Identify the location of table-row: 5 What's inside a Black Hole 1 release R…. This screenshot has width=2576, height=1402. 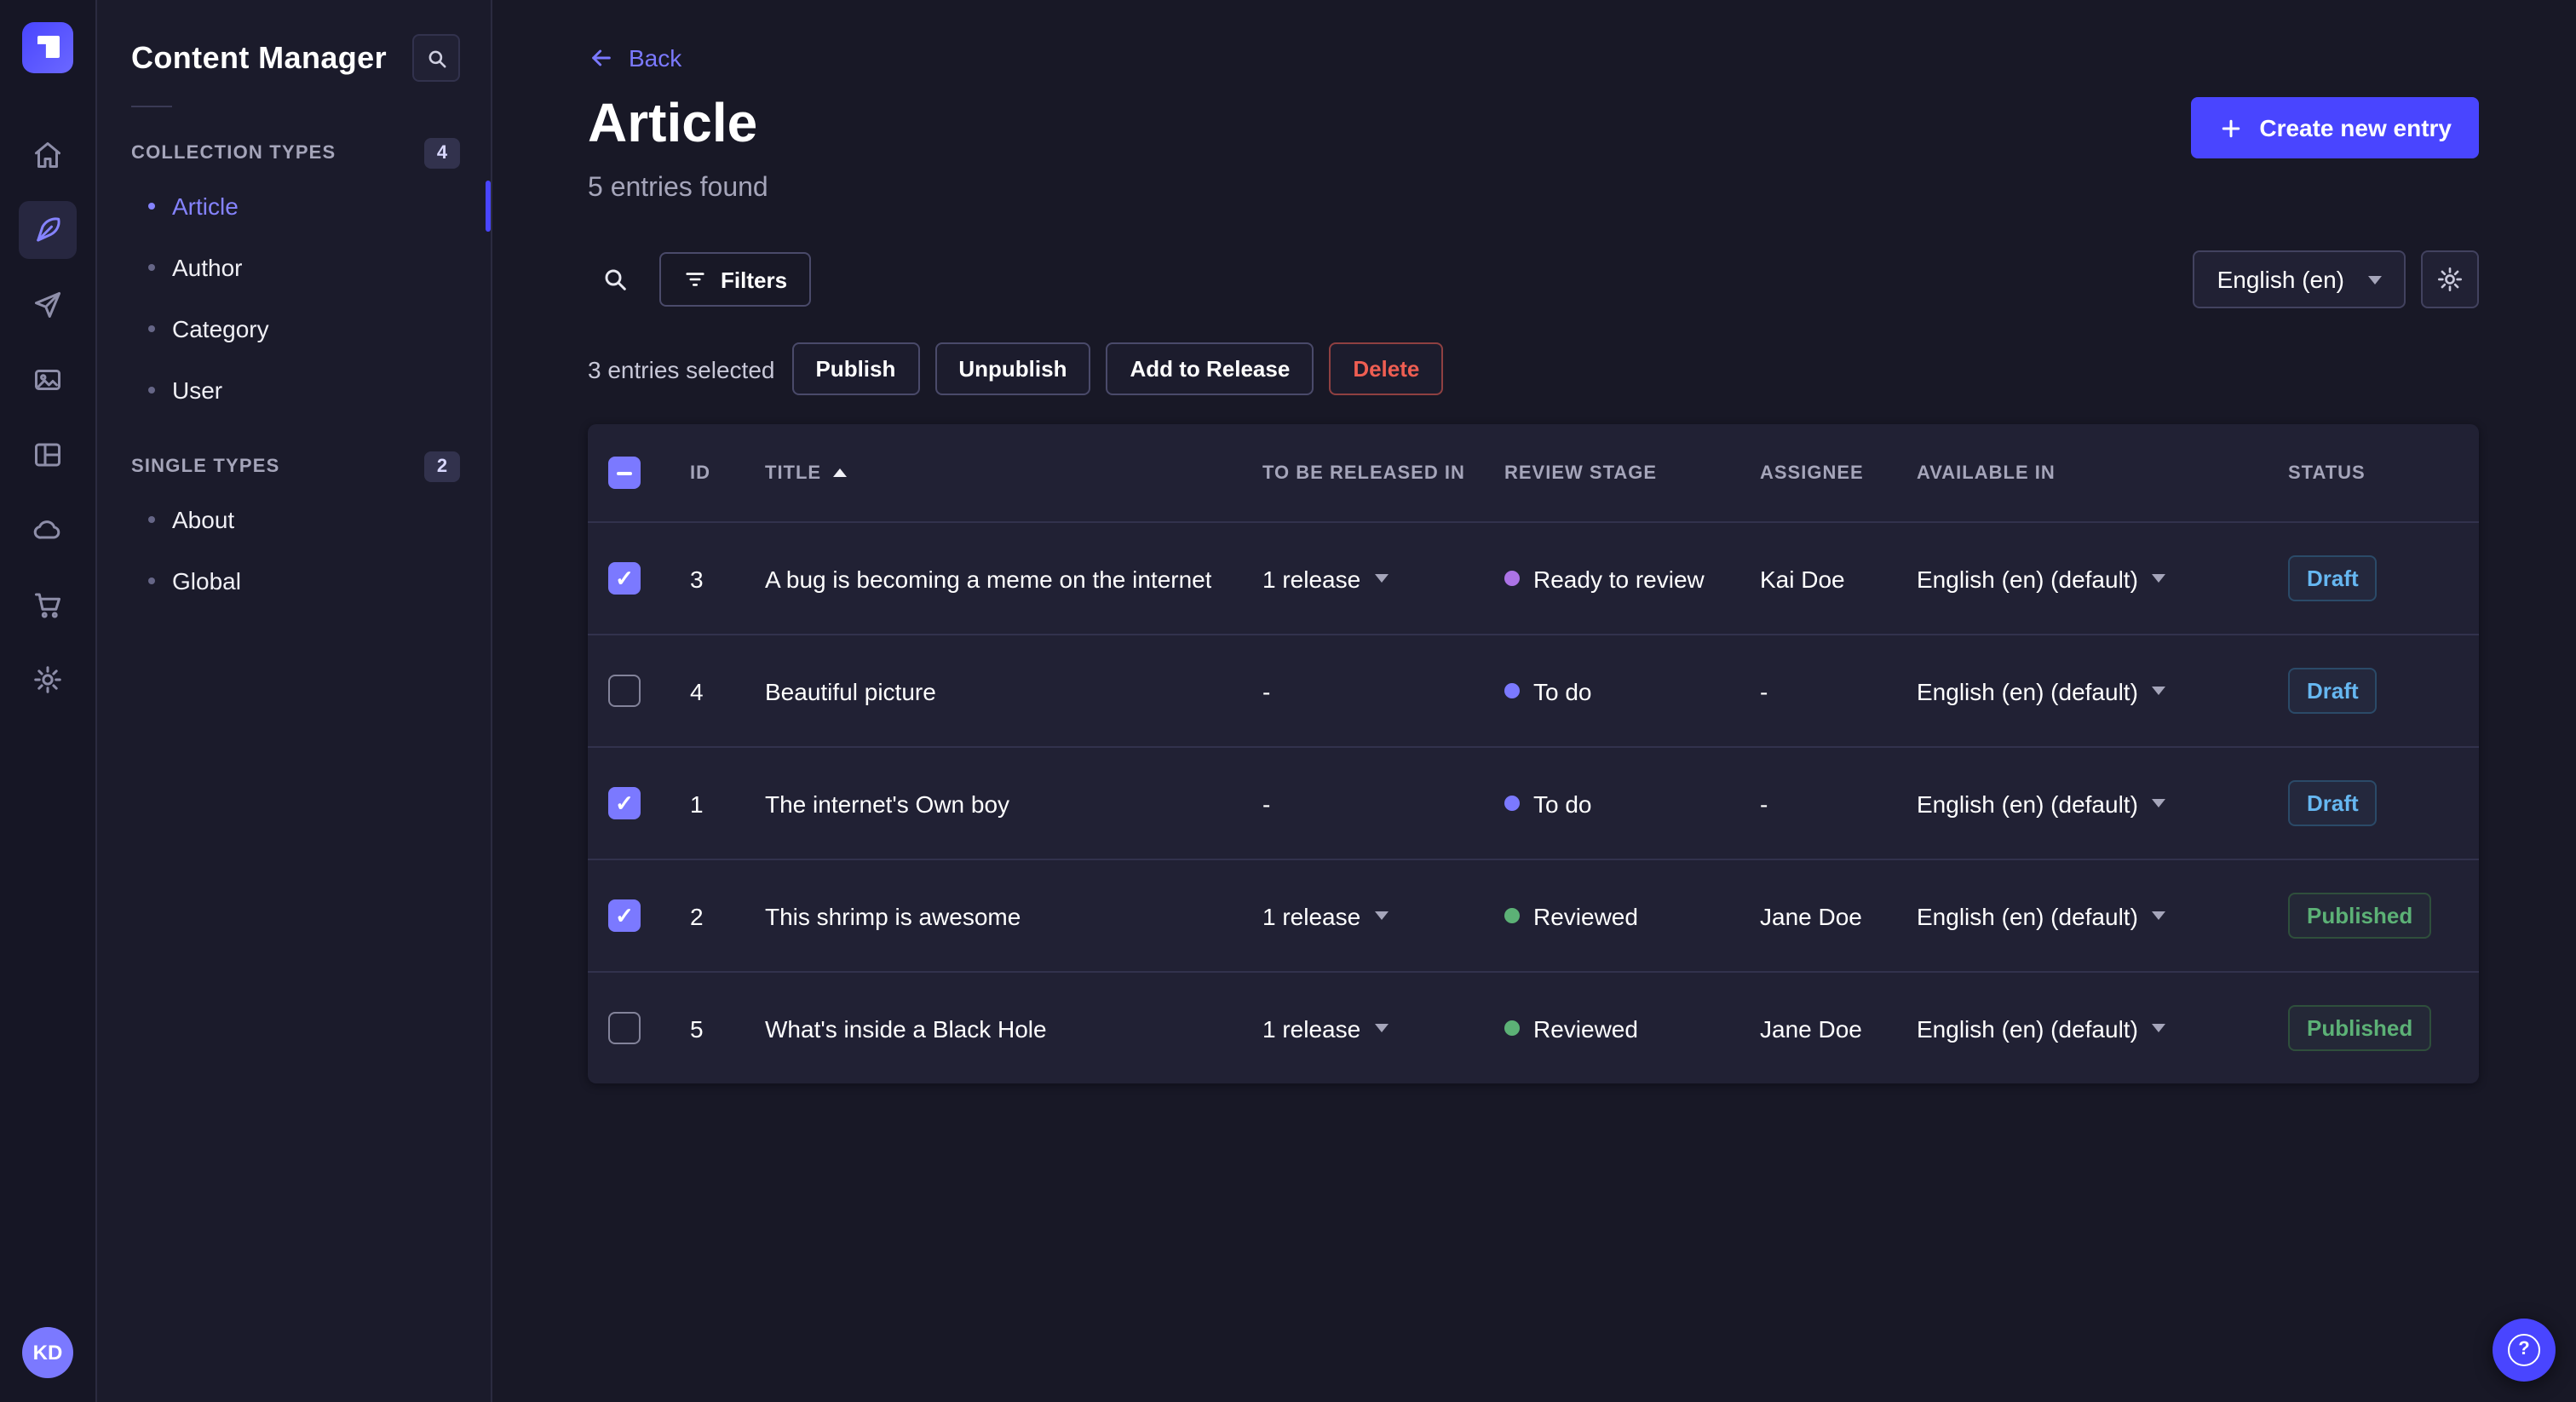
(1534, 1027).